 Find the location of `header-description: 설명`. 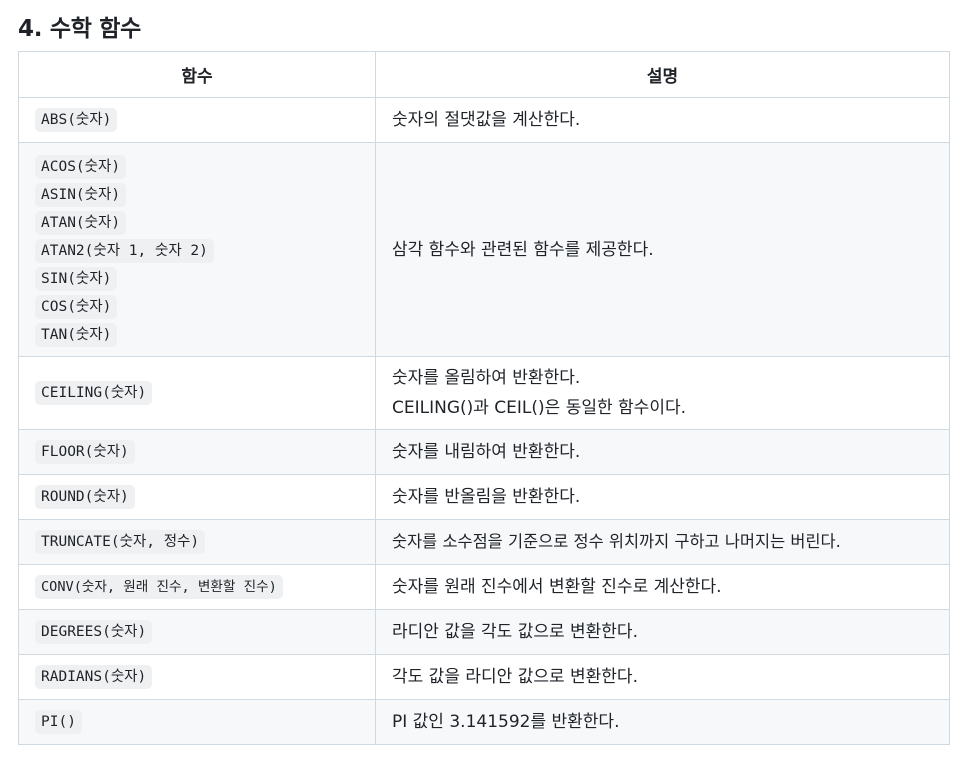

header-description: 설명 is located at coordinates (662, 74).